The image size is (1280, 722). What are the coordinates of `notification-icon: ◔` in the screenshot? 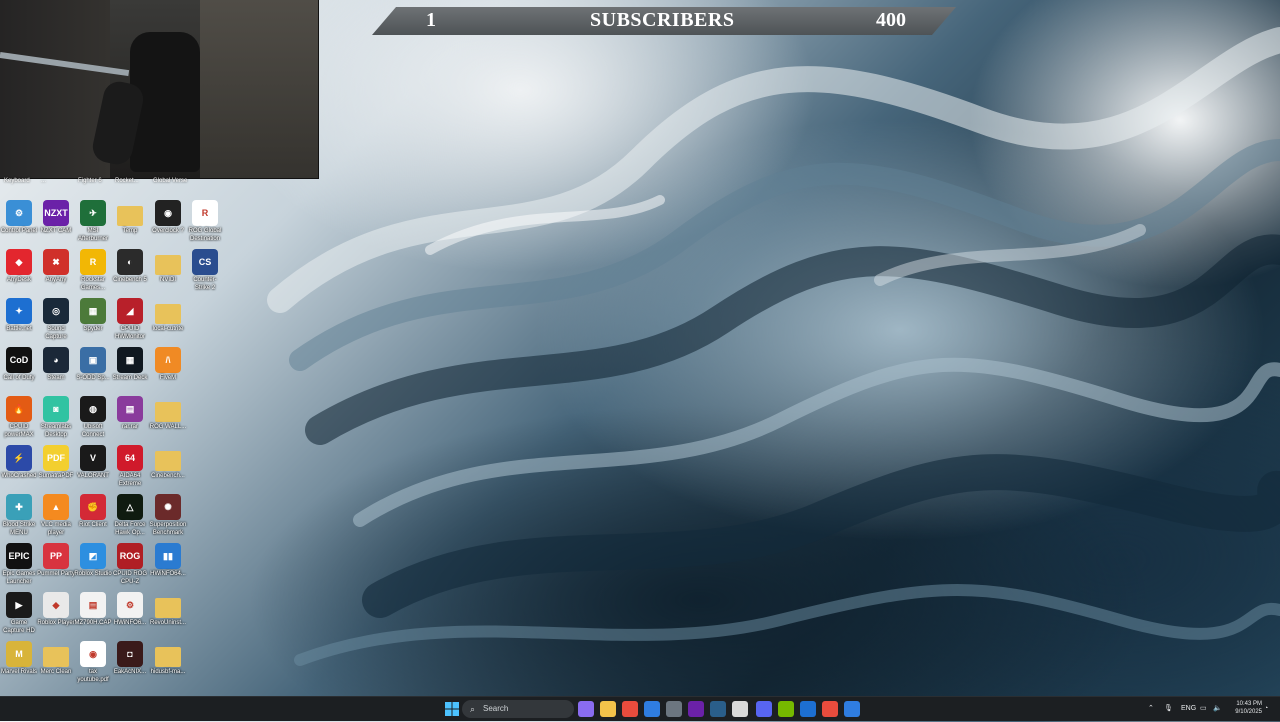 It's located at (1266, 709).